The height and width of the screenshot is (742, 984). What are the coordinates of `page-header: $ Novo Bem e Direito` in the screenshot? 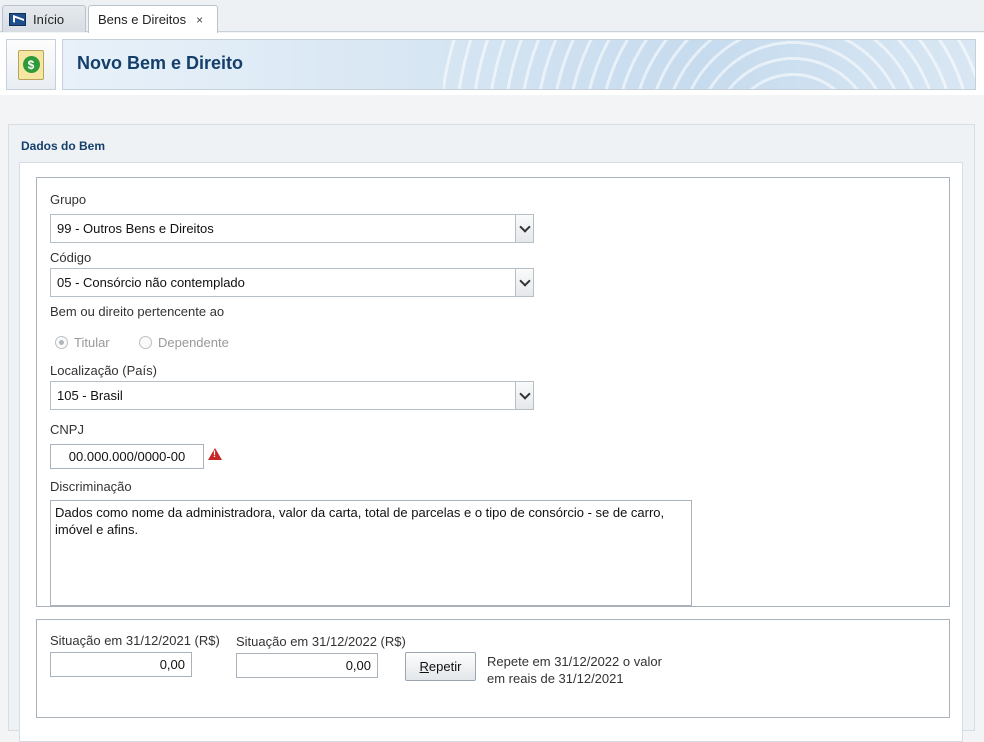 It's located at (492, 64).